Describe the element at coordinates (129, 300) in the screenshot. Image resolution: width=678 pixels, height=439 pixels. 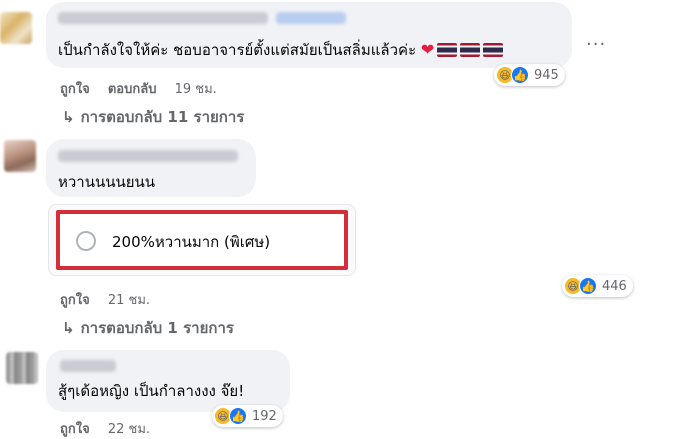
I see `timestamp: 21 ชม.` at that location.